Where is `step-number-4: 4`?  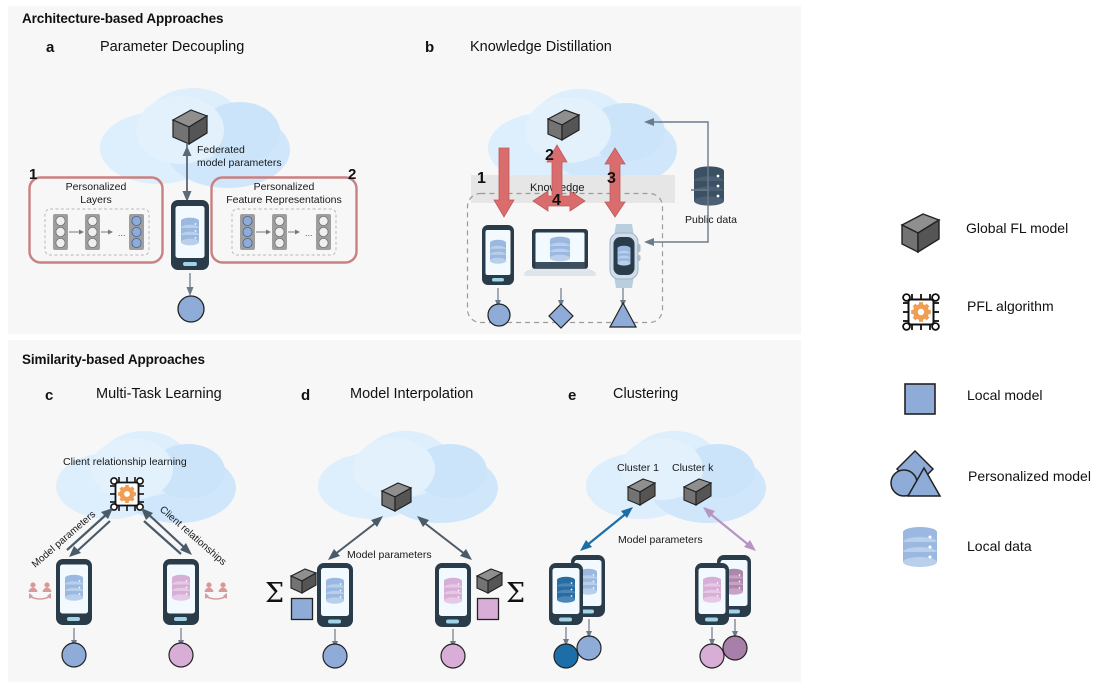 step-number-4: 4 is located at coordinates (556, 200).